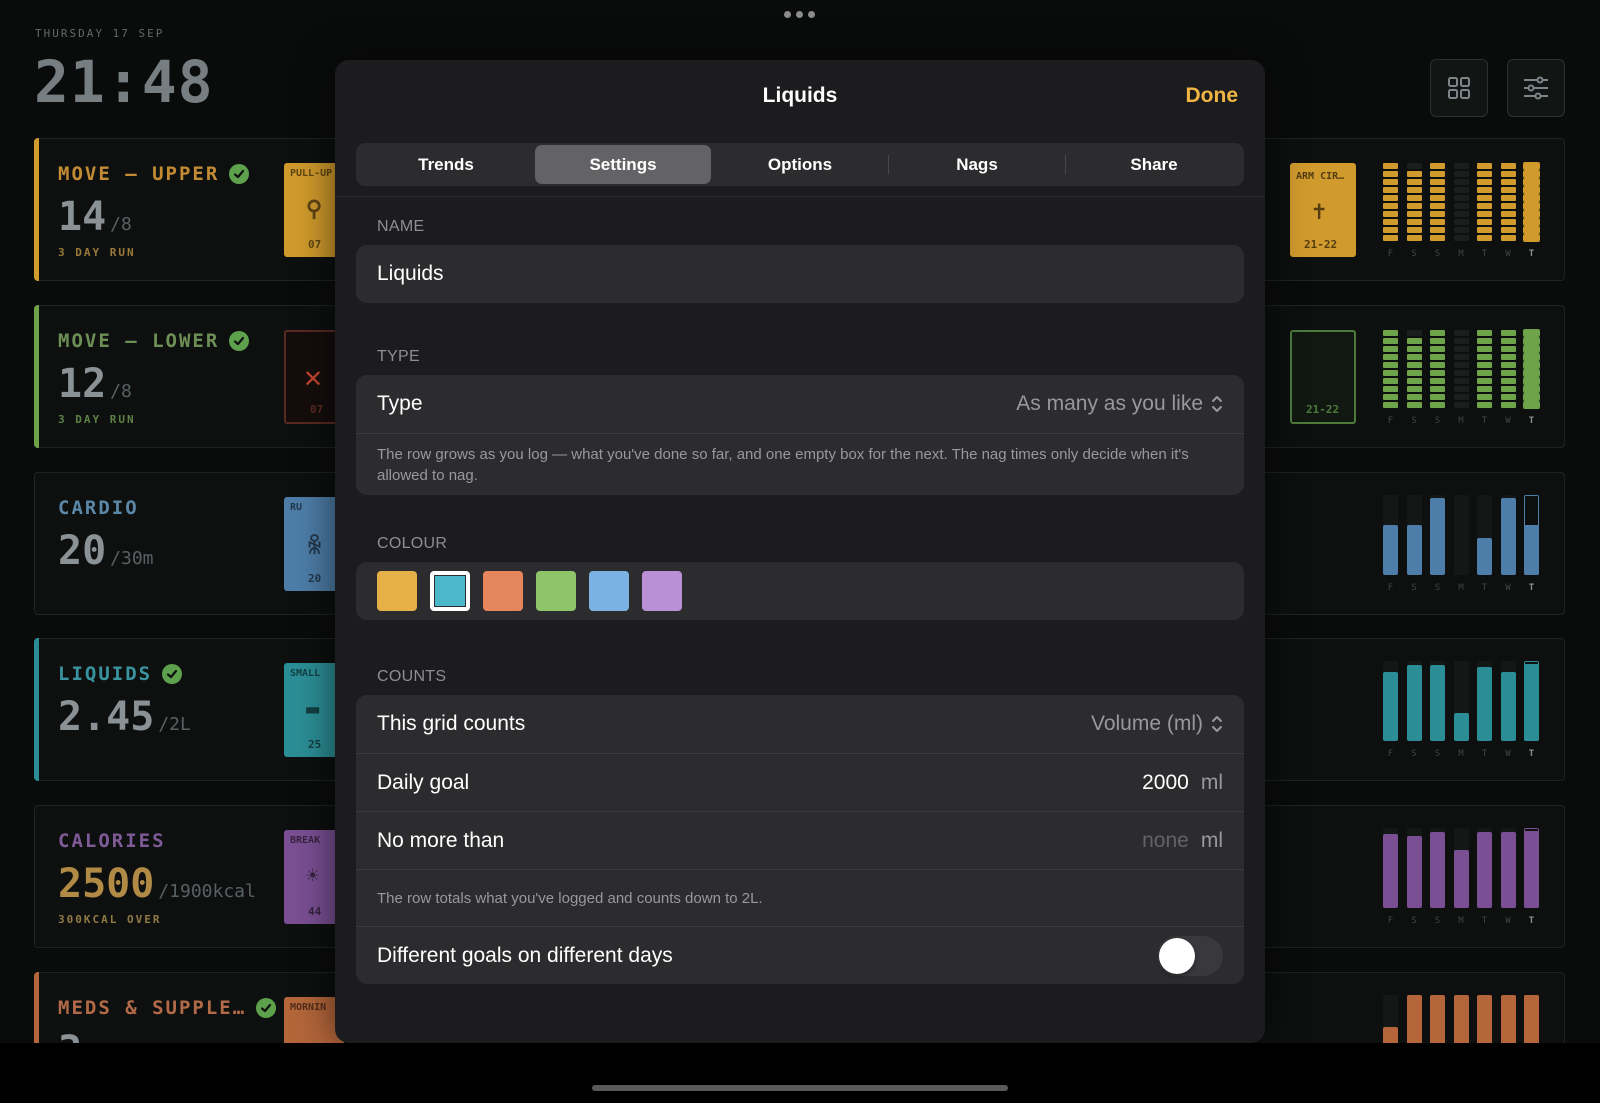 The width and height of the screenshot is (1600, 1103). What do you see at coordinates (1459, 88) in the screenshot?
I see `grid-view-button` at bounding box center [1459, 88].